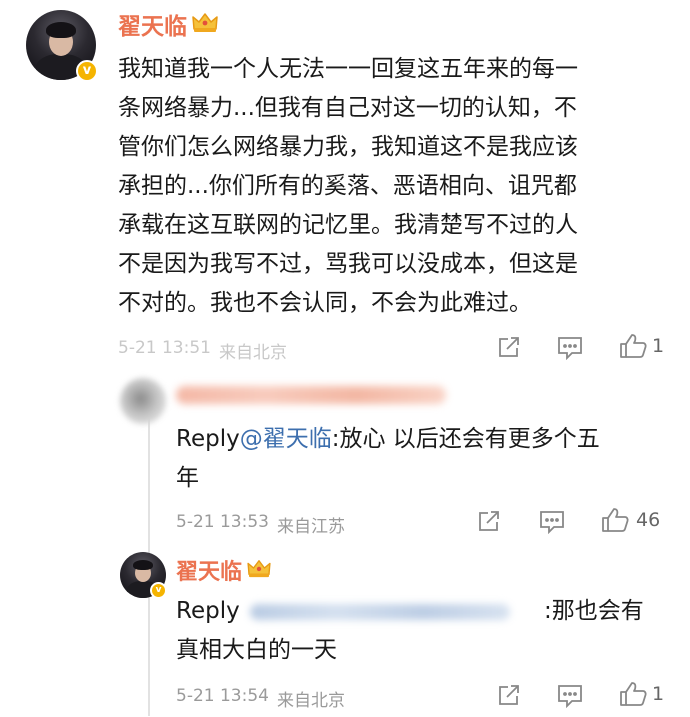 The height and width of the screenshot is (717, 690). Describe the element at coordinates (594, 611) in the screenshot. I see `reply-text: :那也会有` at that location.